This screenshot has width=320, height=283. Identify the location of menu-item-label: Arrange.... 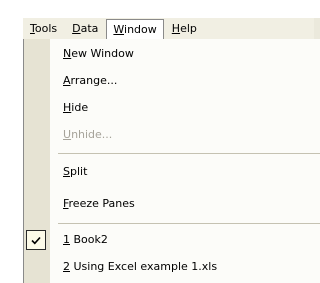
(90, 81).